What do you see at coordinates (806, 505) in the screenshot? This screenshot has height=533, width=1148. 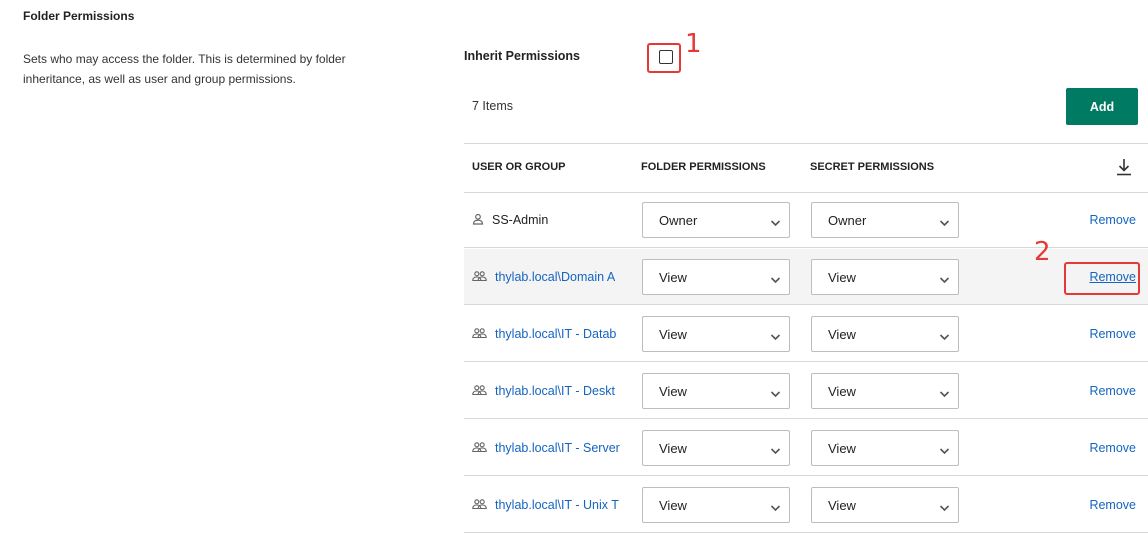 I see `table-row: thylab.local\IT - Unix T View View Remove` at bounding box center [806, 505].